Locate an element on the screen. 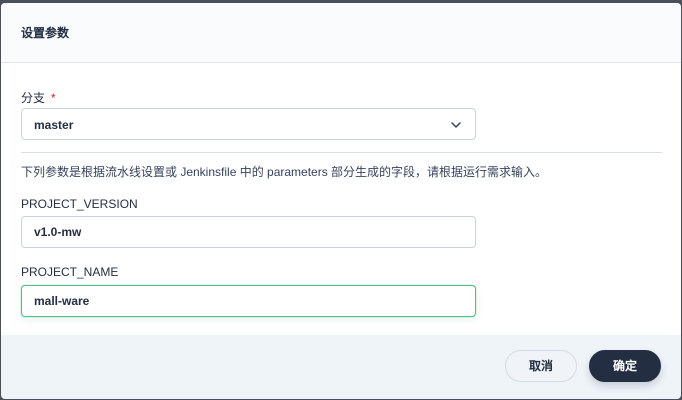 This screenshot has width=682, height=400. branch-select-value: master is located at coordinates (54, 125).